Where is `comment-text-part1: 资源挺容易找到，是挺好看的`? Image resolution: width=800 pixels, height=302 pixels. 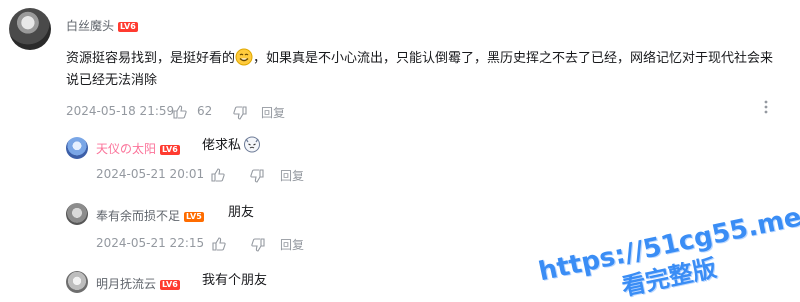 comment-text-part1: 资源挺容易找到，是挺好看的 is located at coordinates (151, 58).